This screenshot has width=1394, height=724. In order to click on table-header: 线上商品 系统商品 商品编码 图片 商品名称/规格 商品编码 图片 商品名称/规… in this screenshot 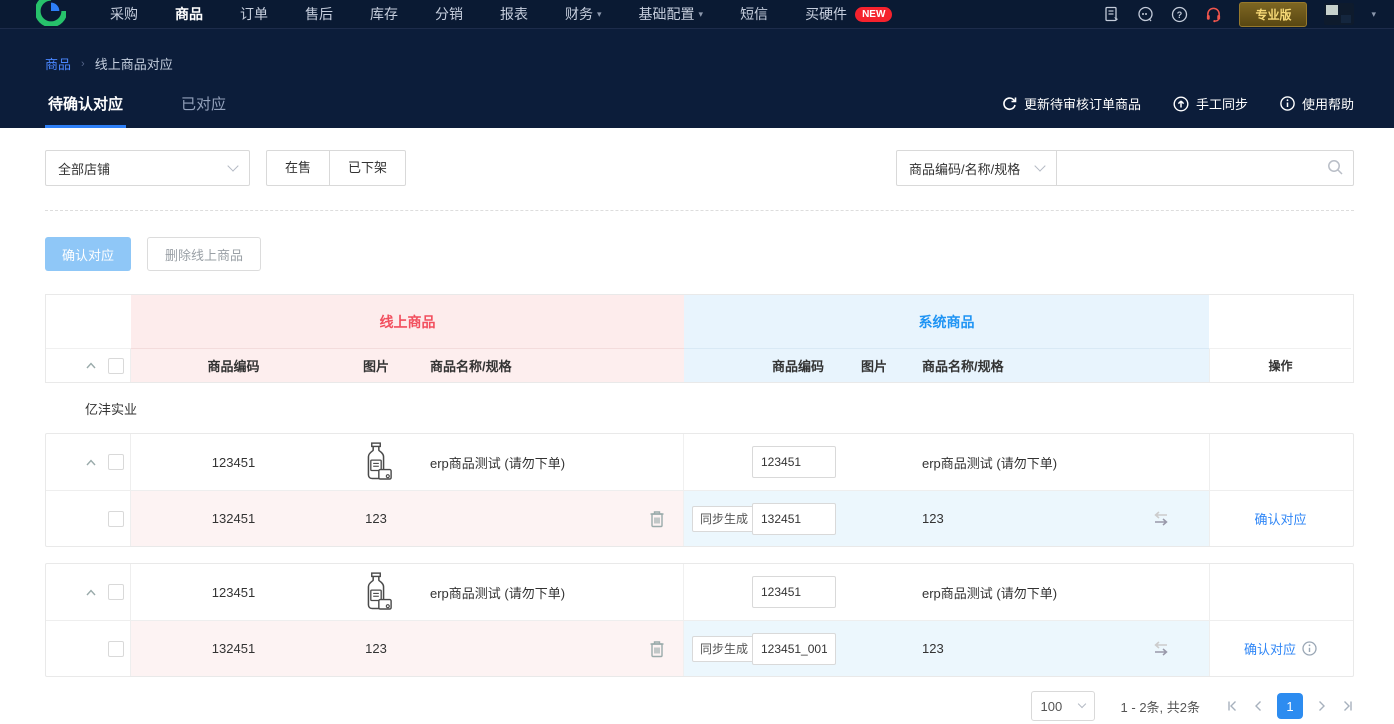, I will do `click(699, 338)`.